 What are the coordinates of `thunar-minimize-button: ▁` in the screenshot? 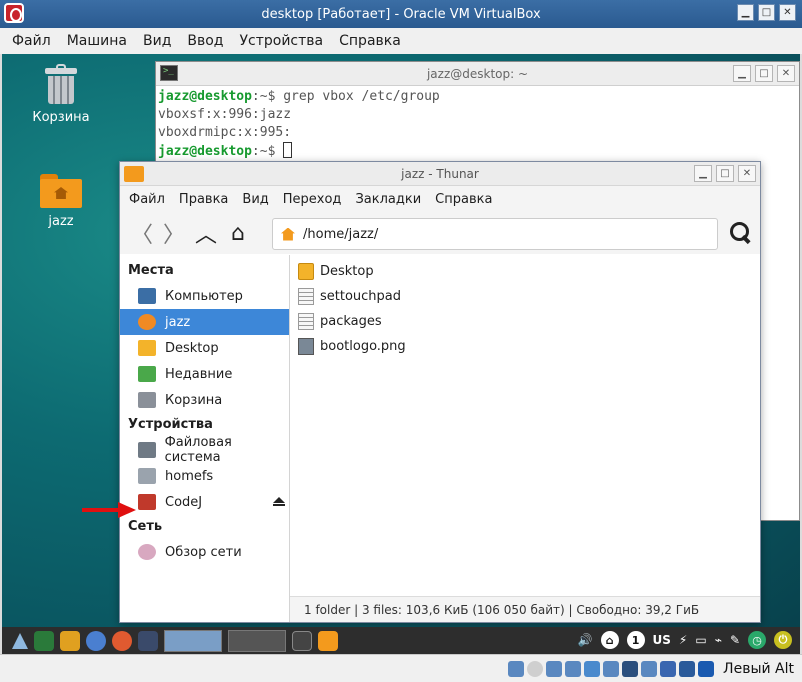 It's located at (703, 173).